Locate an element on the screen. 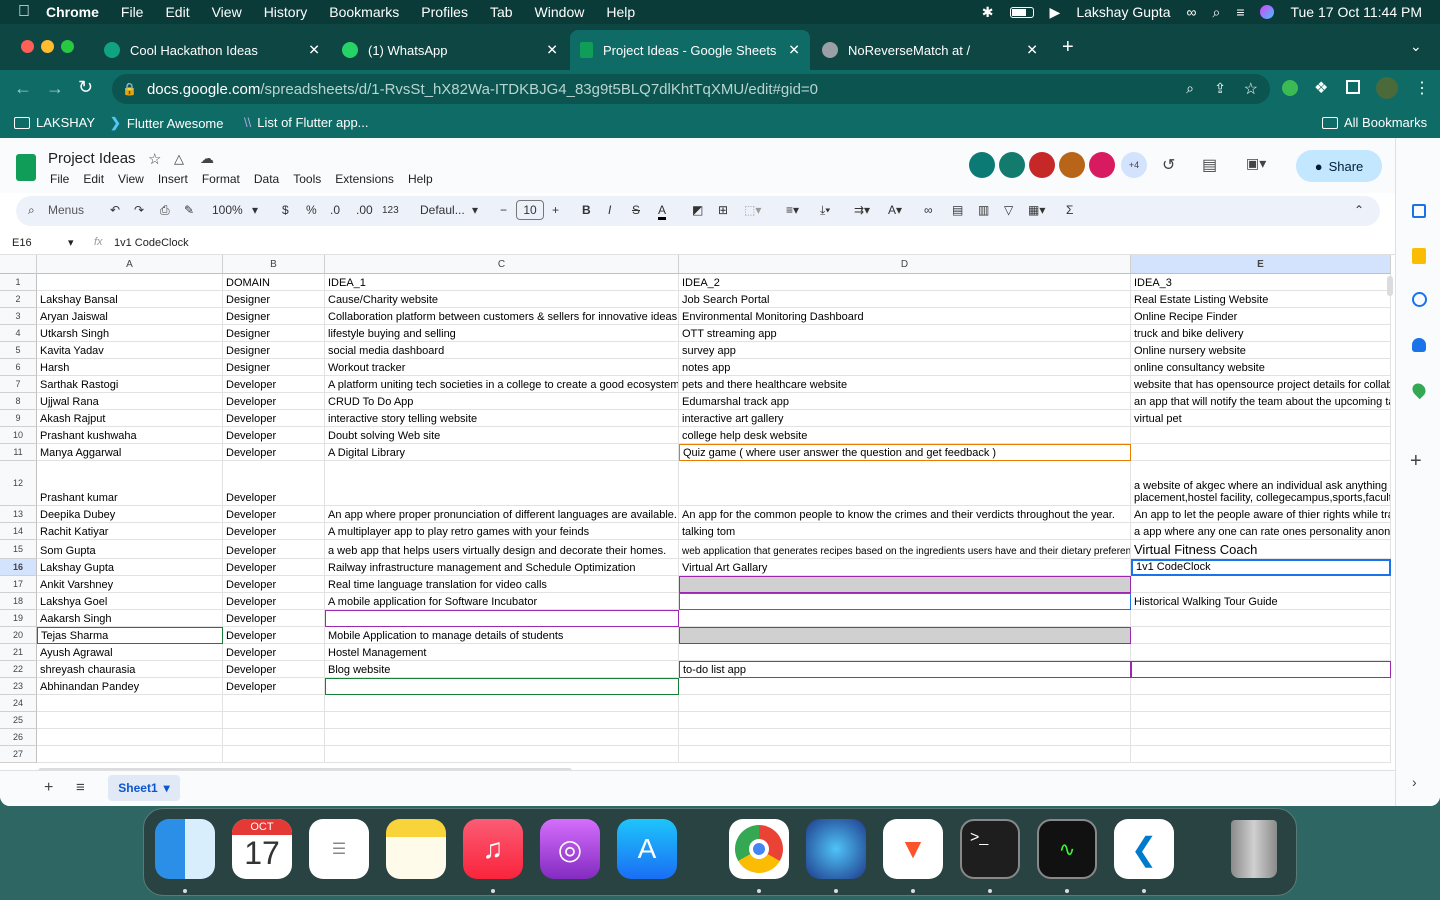 The image size is (1440, 900). cell-a15: Som Gupta is located at coordinates (130, 549).